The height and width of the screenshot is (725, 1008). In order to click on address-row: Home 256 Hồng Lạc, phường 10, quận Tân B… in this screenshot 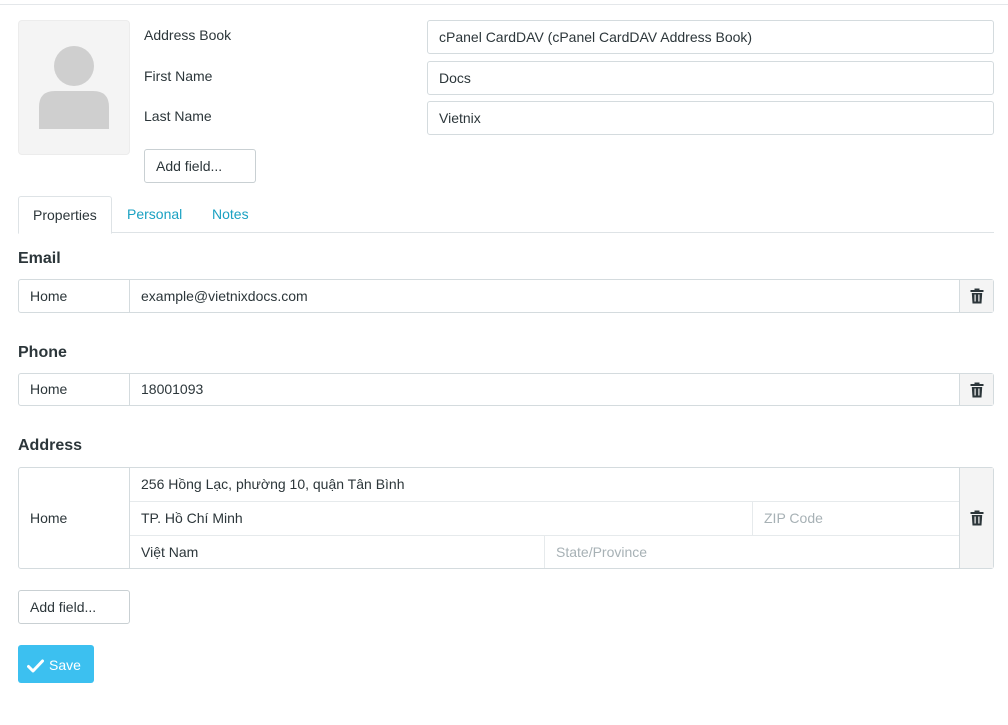, I will do `click(506, 518)`.